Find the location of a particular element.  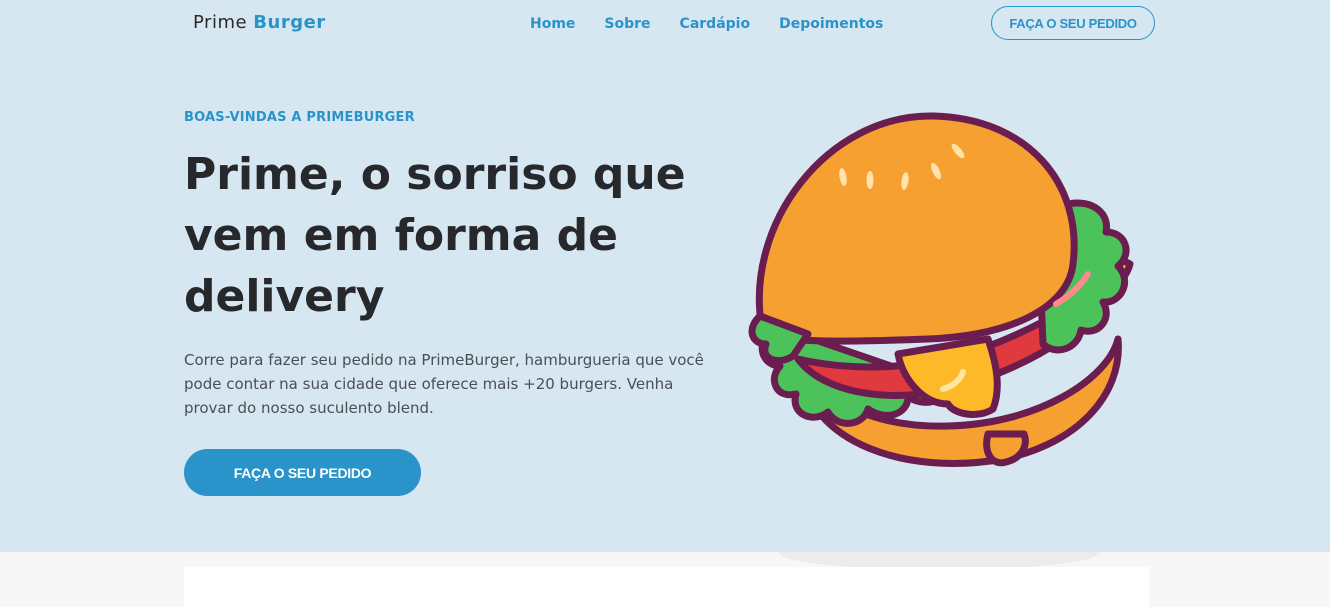

brand-second: Burger is located at coordinates (289, 22).